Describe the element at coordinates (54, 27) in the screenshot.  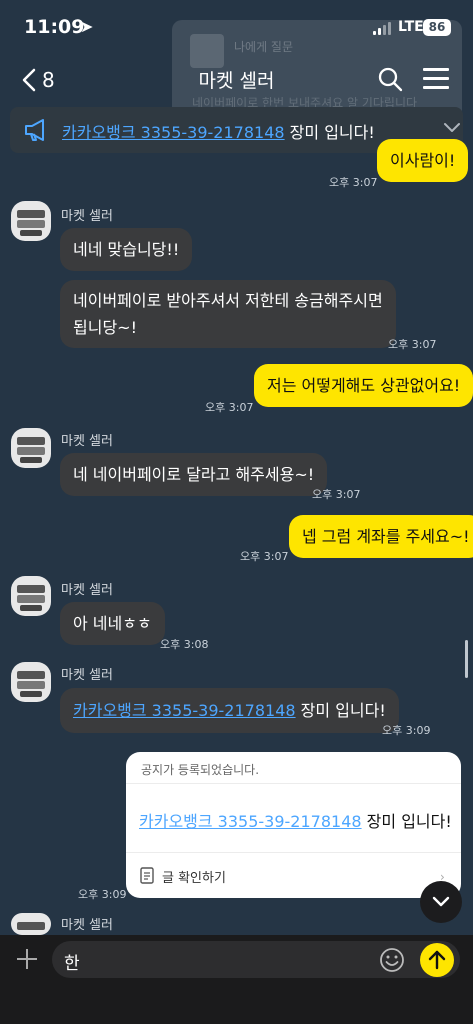
I see `status-time: 11:09` at that location.